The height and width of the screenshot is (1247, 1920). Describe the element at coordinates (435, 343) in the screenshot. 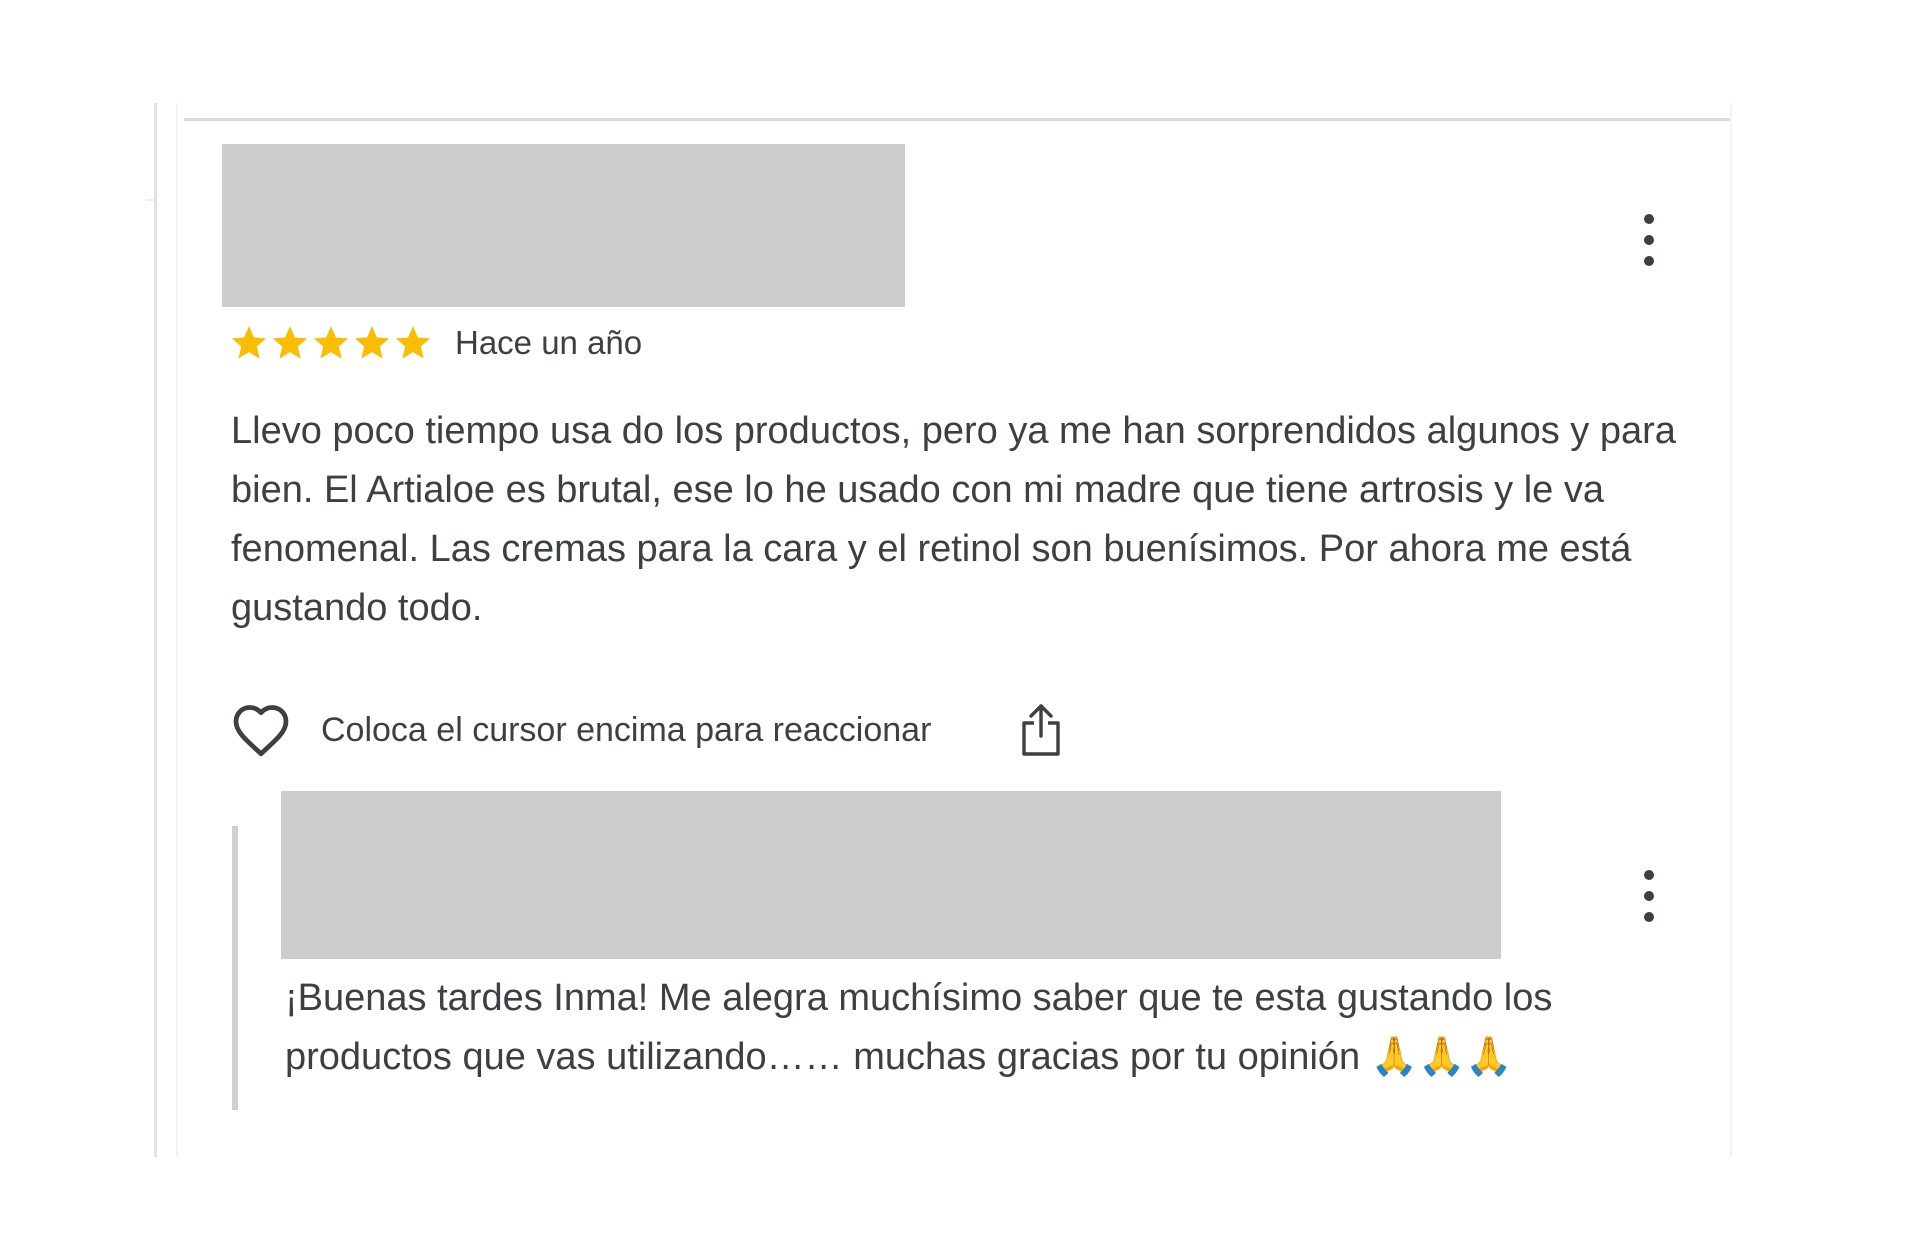

I see `rating-row: Hace un año` at that location.